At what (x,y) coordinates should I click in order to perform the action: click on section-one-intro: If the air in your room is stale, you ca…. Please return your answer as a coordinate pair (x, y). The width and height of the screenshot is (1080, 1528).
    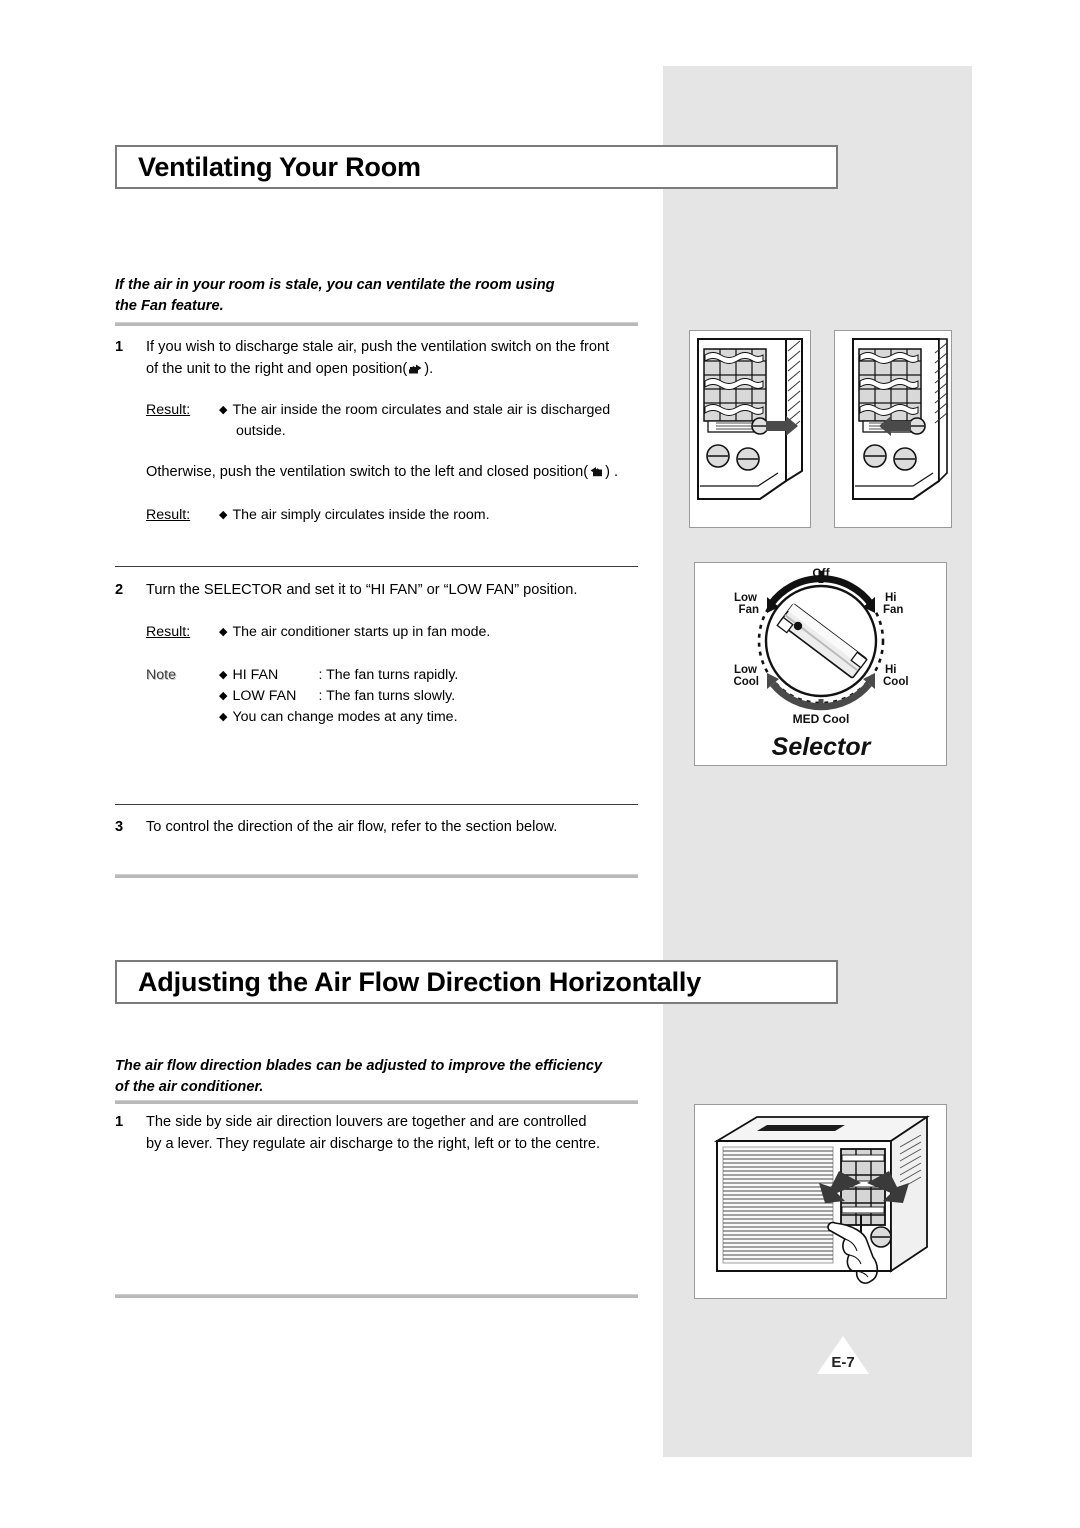
    Looking at the image, I should click on (380, 296).